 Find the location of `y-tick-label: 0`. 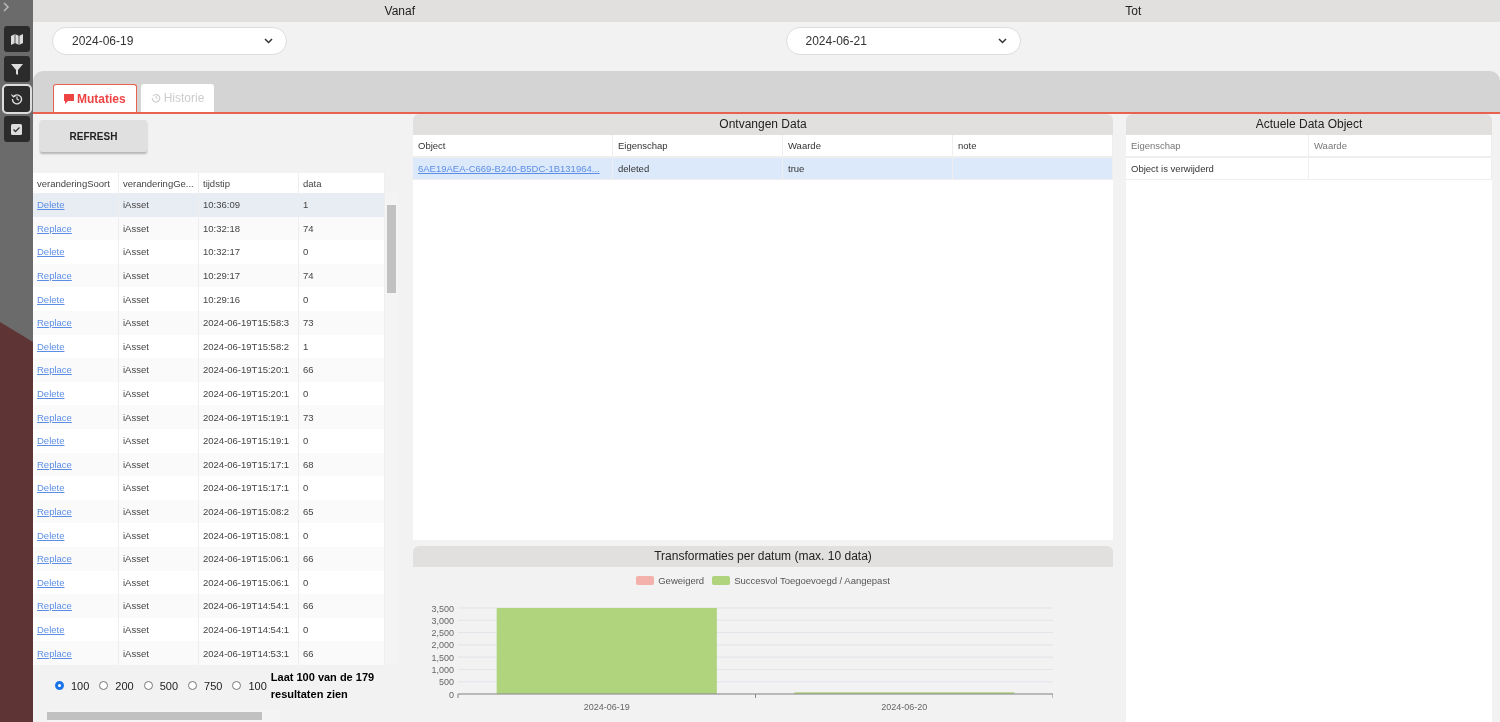

y-tick-label: 0 is located at coordinates (451, 694).